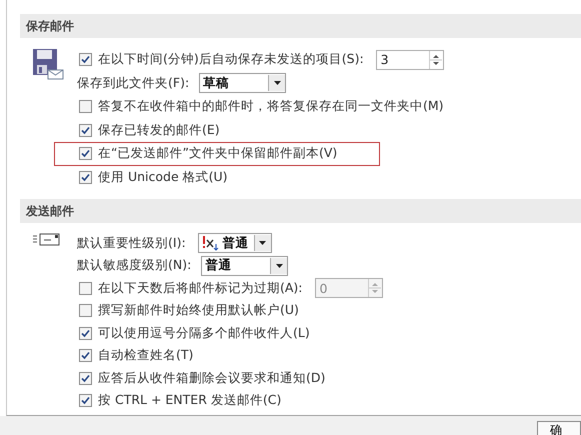 The image size is (581, 435). I want to click on checkbox-label: 自动检查姓名(T), so click(146, 355).